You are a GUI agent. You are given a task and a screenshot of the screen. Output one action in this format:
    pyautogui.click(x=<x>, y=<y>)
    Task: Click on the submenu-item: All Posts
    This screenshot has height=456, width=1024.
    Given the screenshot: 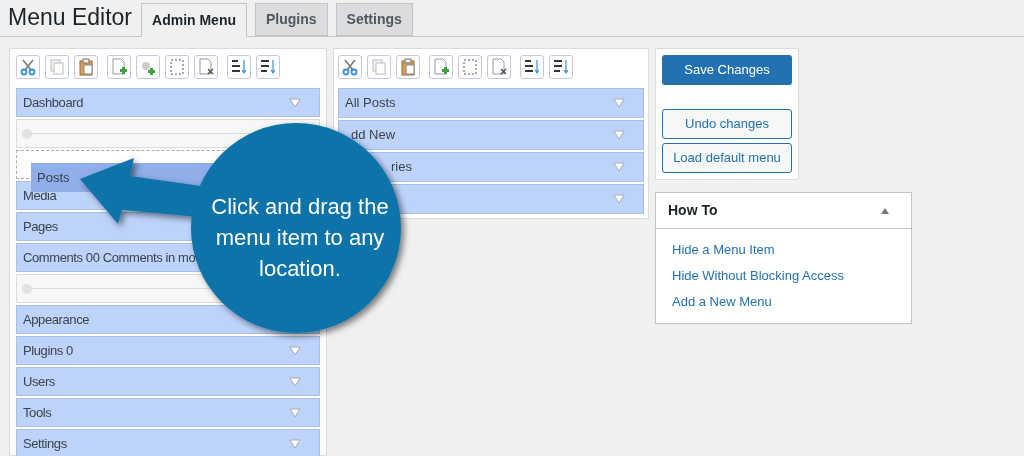 What is the action you would take?
    pyautogui.click(x=491, y=103)
    